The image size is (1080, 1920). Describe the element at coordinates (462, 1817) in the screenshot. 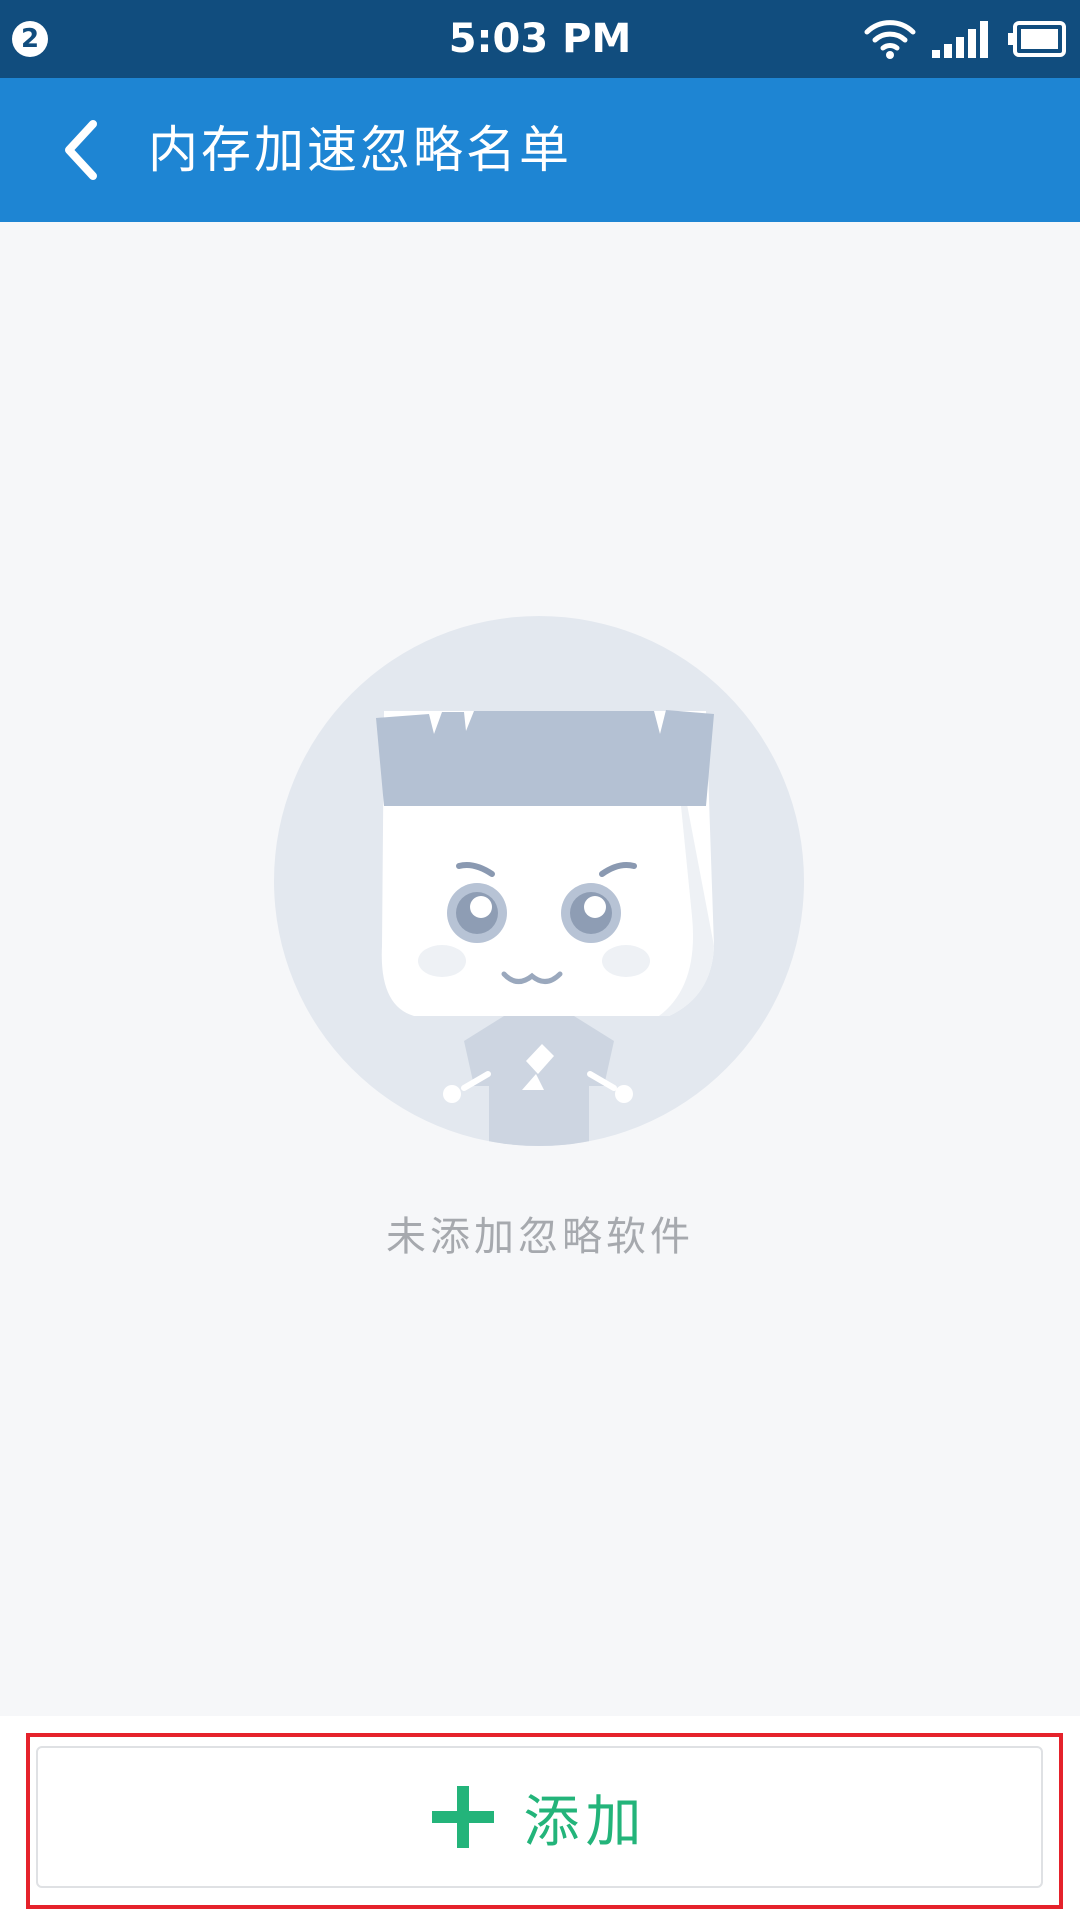

I see `plus-icon` at that location.